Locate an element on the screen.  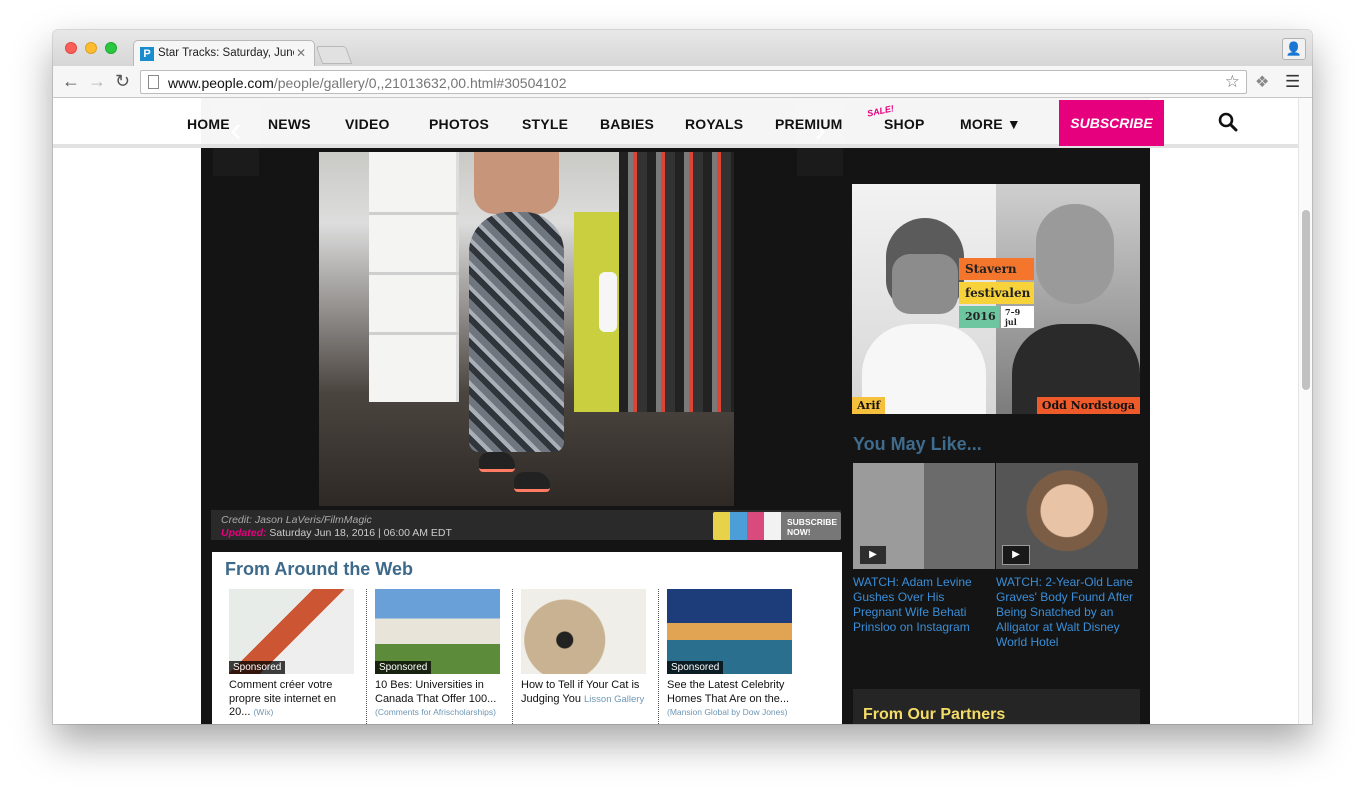
photo-leggings is located at coordinates (516, 332).